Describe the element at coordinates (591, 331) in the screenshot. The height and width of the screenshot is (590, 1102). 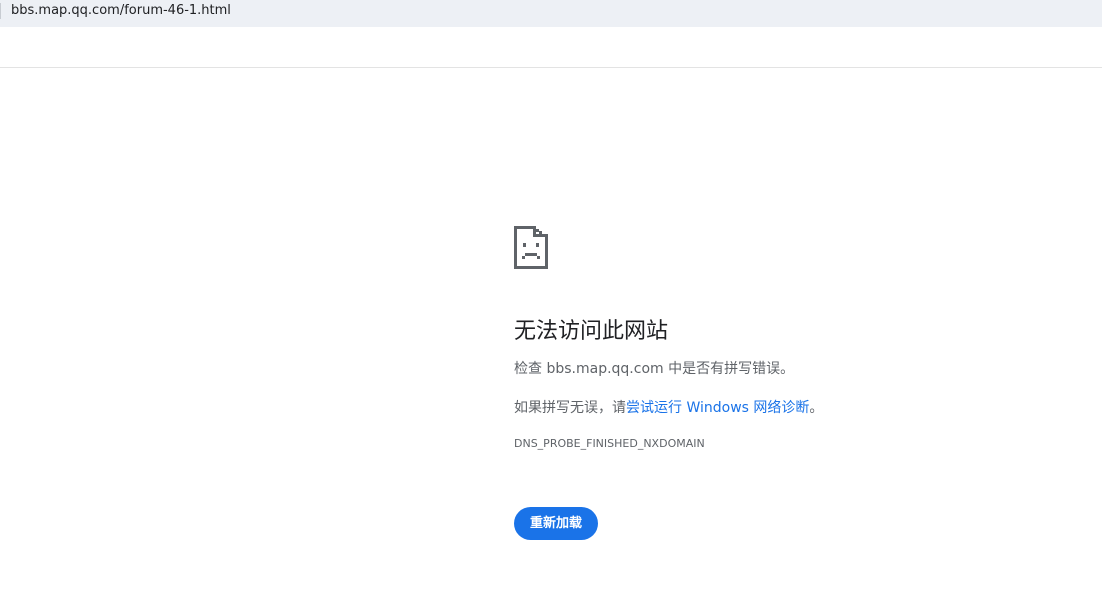
I see `error-title: 无法访问此网站` at that location.